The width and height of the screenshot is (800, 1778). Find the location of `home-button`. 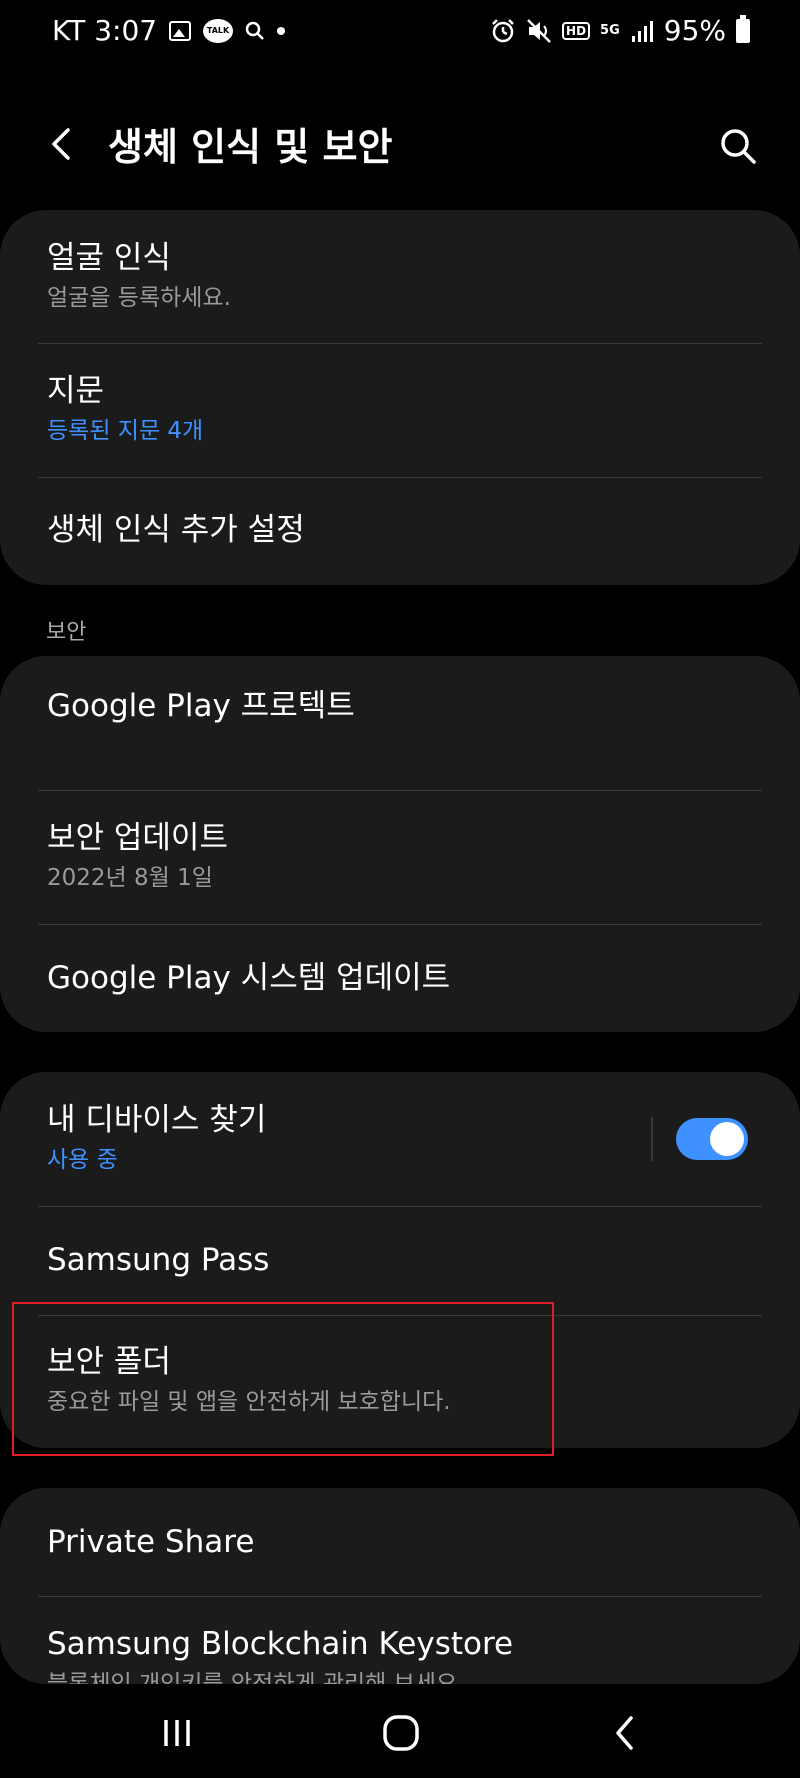

home-button is located at coordinates (401, 1733).